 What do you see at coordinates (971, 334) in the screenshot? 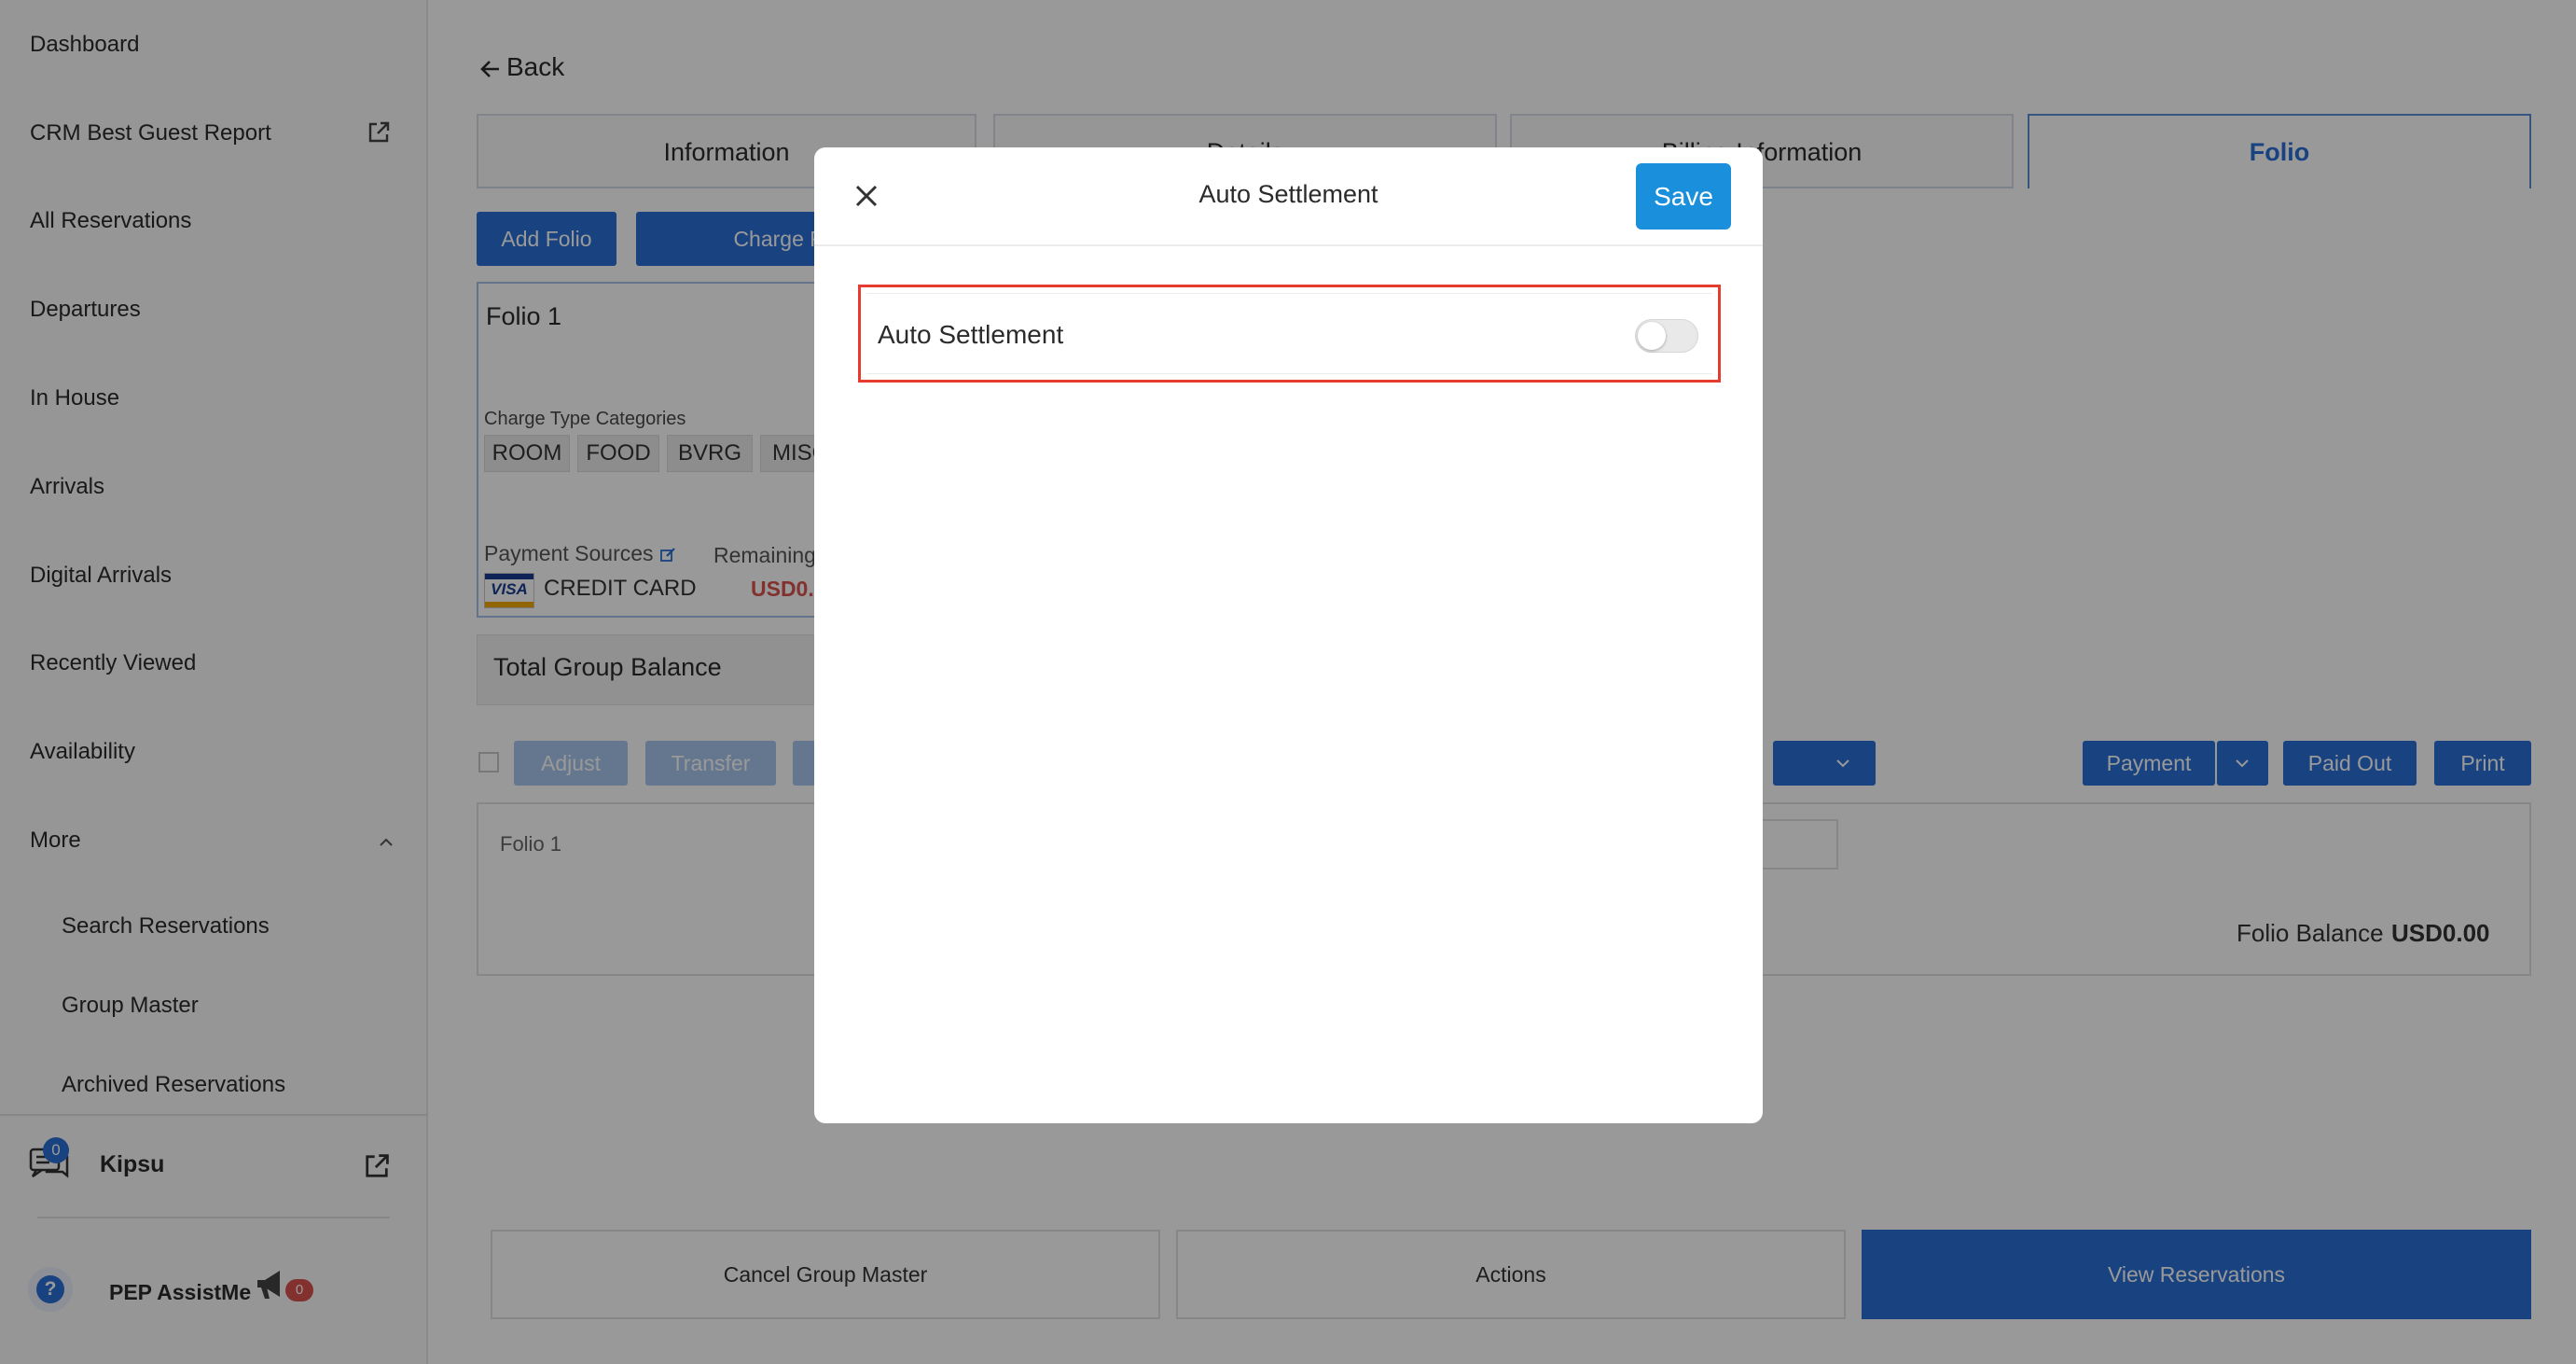
I see `auto-settlement-label: Auto Settlement` at bounding box center [971, 334].